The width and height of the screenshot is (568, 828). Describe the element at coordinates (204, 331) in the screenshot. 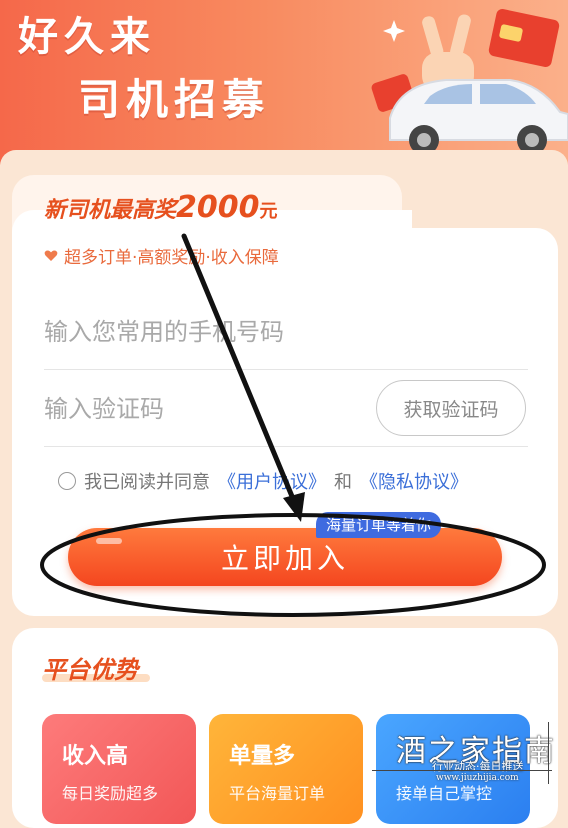

I see `phone-input` at that location.